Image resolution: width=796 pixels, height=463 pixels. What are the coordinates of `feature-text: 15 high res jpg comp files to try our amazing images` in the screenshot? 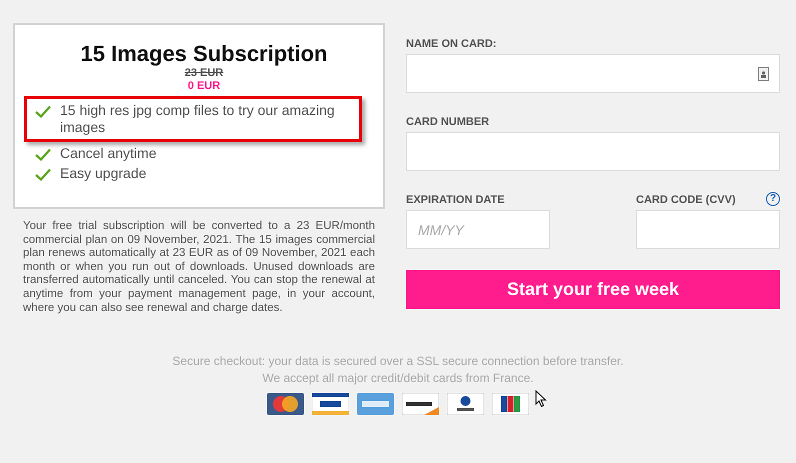 It's located at (198, 119).